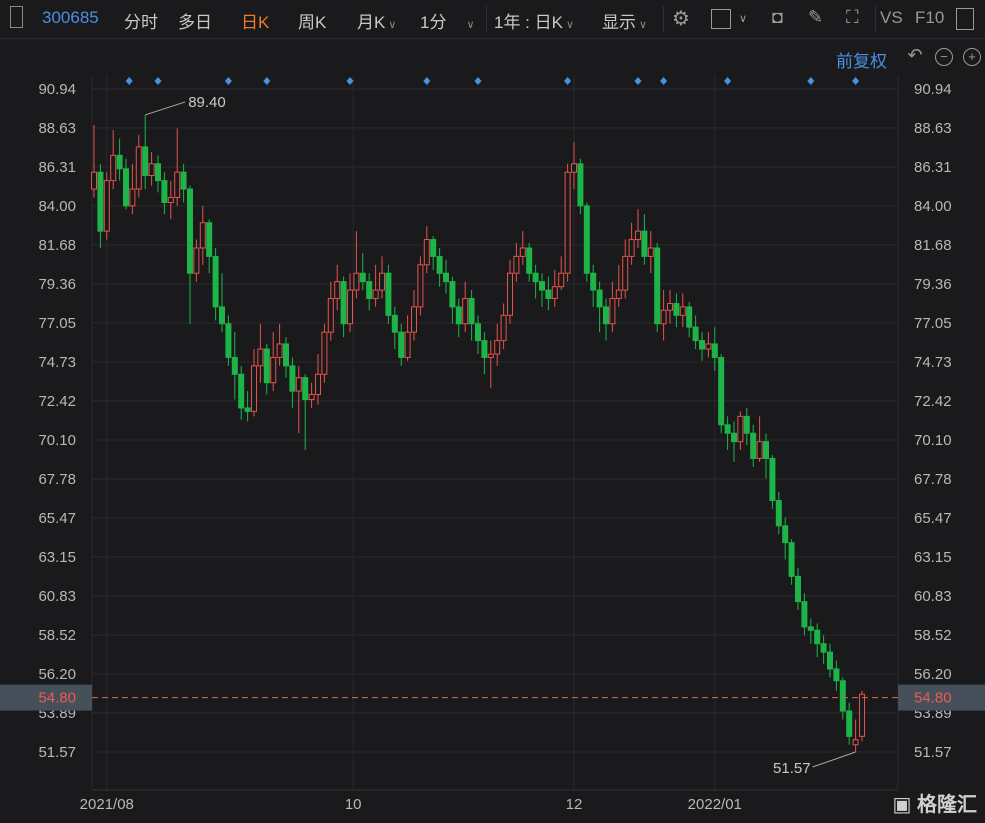  Describe the element at coordinates (933, 284) in the screenshot. I see `y-tick-label-right: 79.36` at that location.